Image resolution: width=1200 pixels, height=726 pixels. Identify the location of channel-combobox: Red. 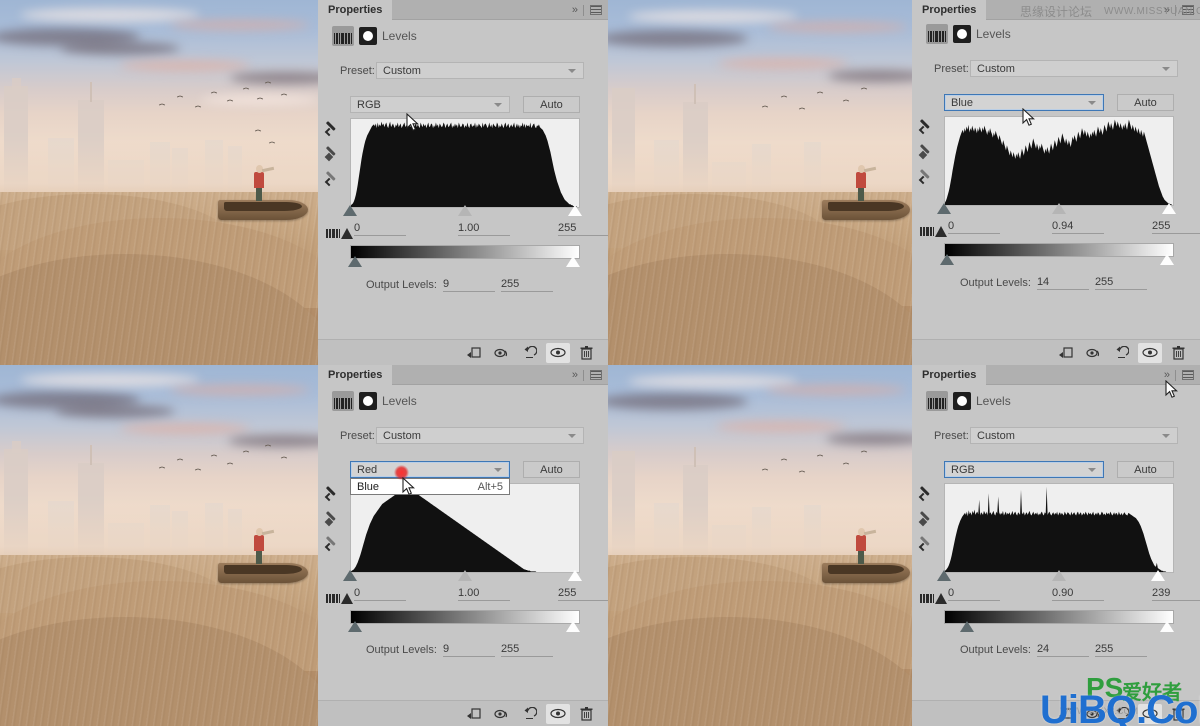
(430, 469).